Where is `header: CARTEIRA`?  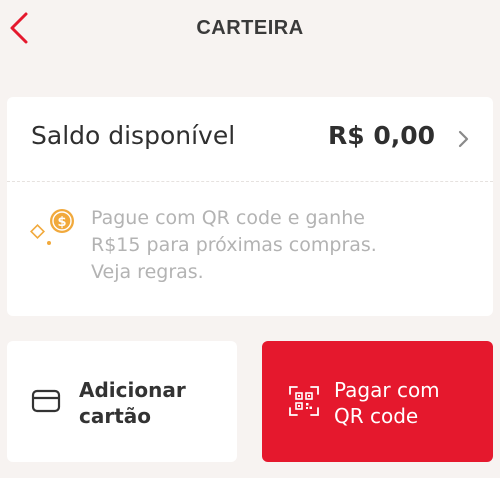 header: CARTEIRA is located at coordinates (250, 31).